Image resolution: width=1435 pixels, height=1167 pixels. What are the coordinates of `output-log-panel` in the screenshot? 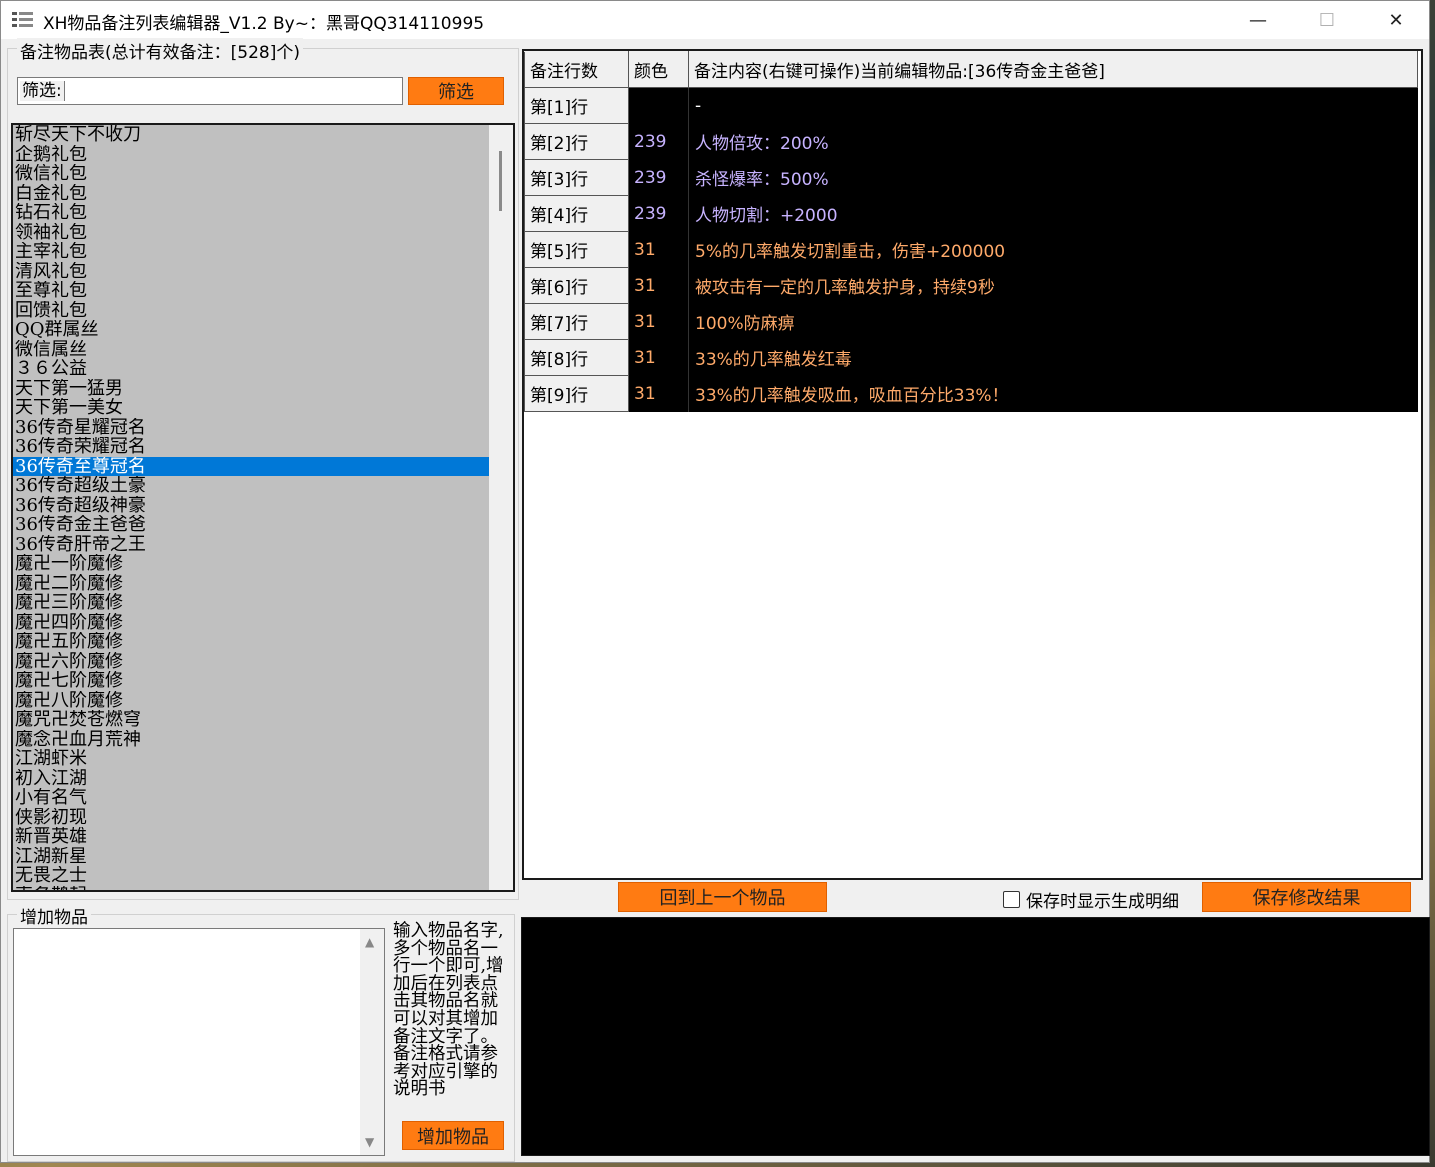 It's located at (975, 1036).